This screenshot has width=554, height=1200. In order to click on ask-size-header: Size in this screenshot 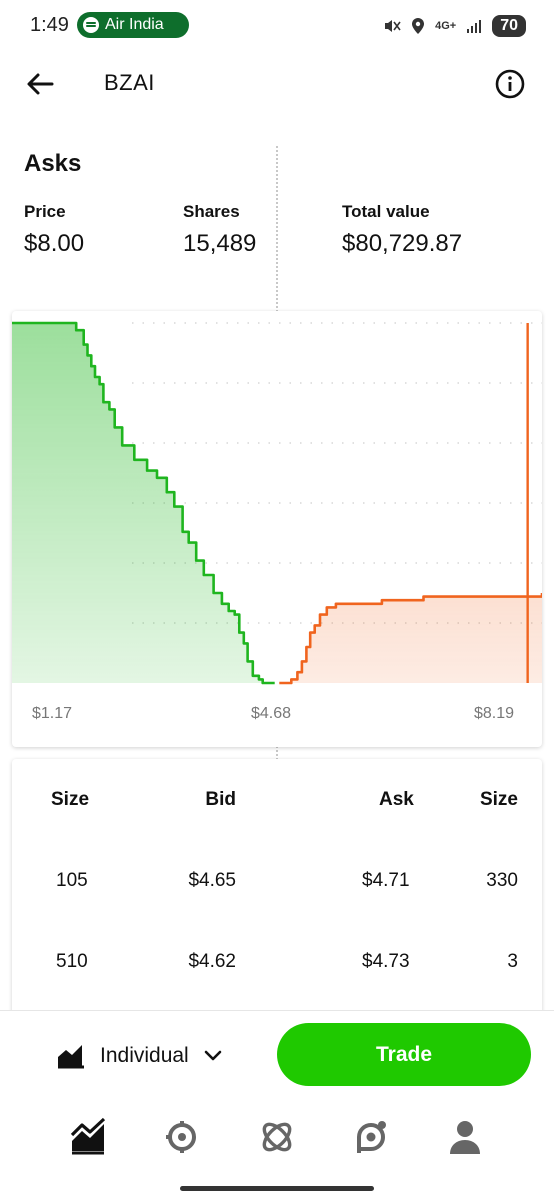, I will do `click(498, 799)`.